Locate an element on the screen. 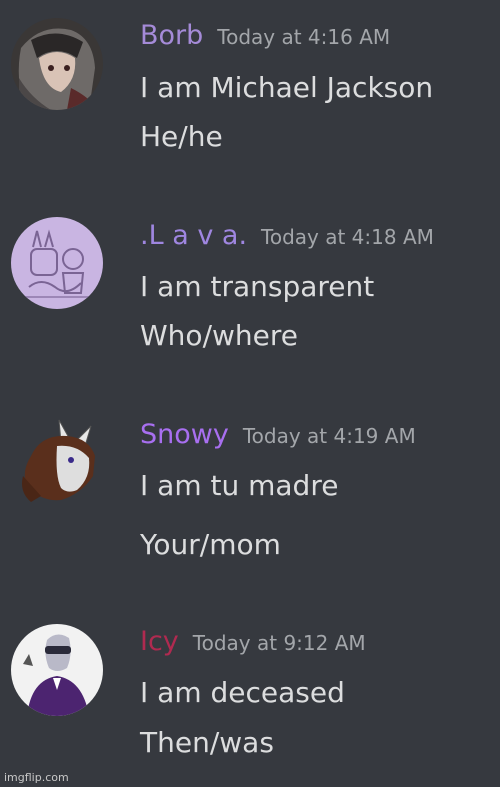  timestamp: Today at 4:16 AM is located at coordinates (304, 37).